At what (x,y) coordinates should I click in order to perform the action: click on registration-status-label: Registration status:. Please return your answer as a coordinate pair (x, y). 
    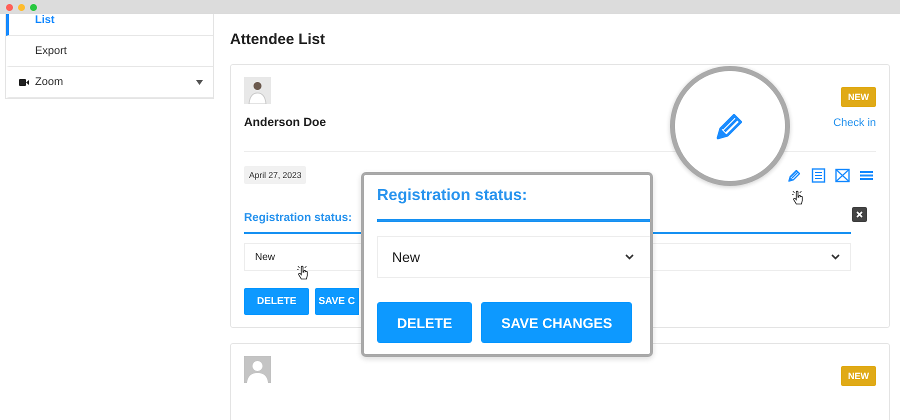
    Looking at the image, I should click on (513, 204).